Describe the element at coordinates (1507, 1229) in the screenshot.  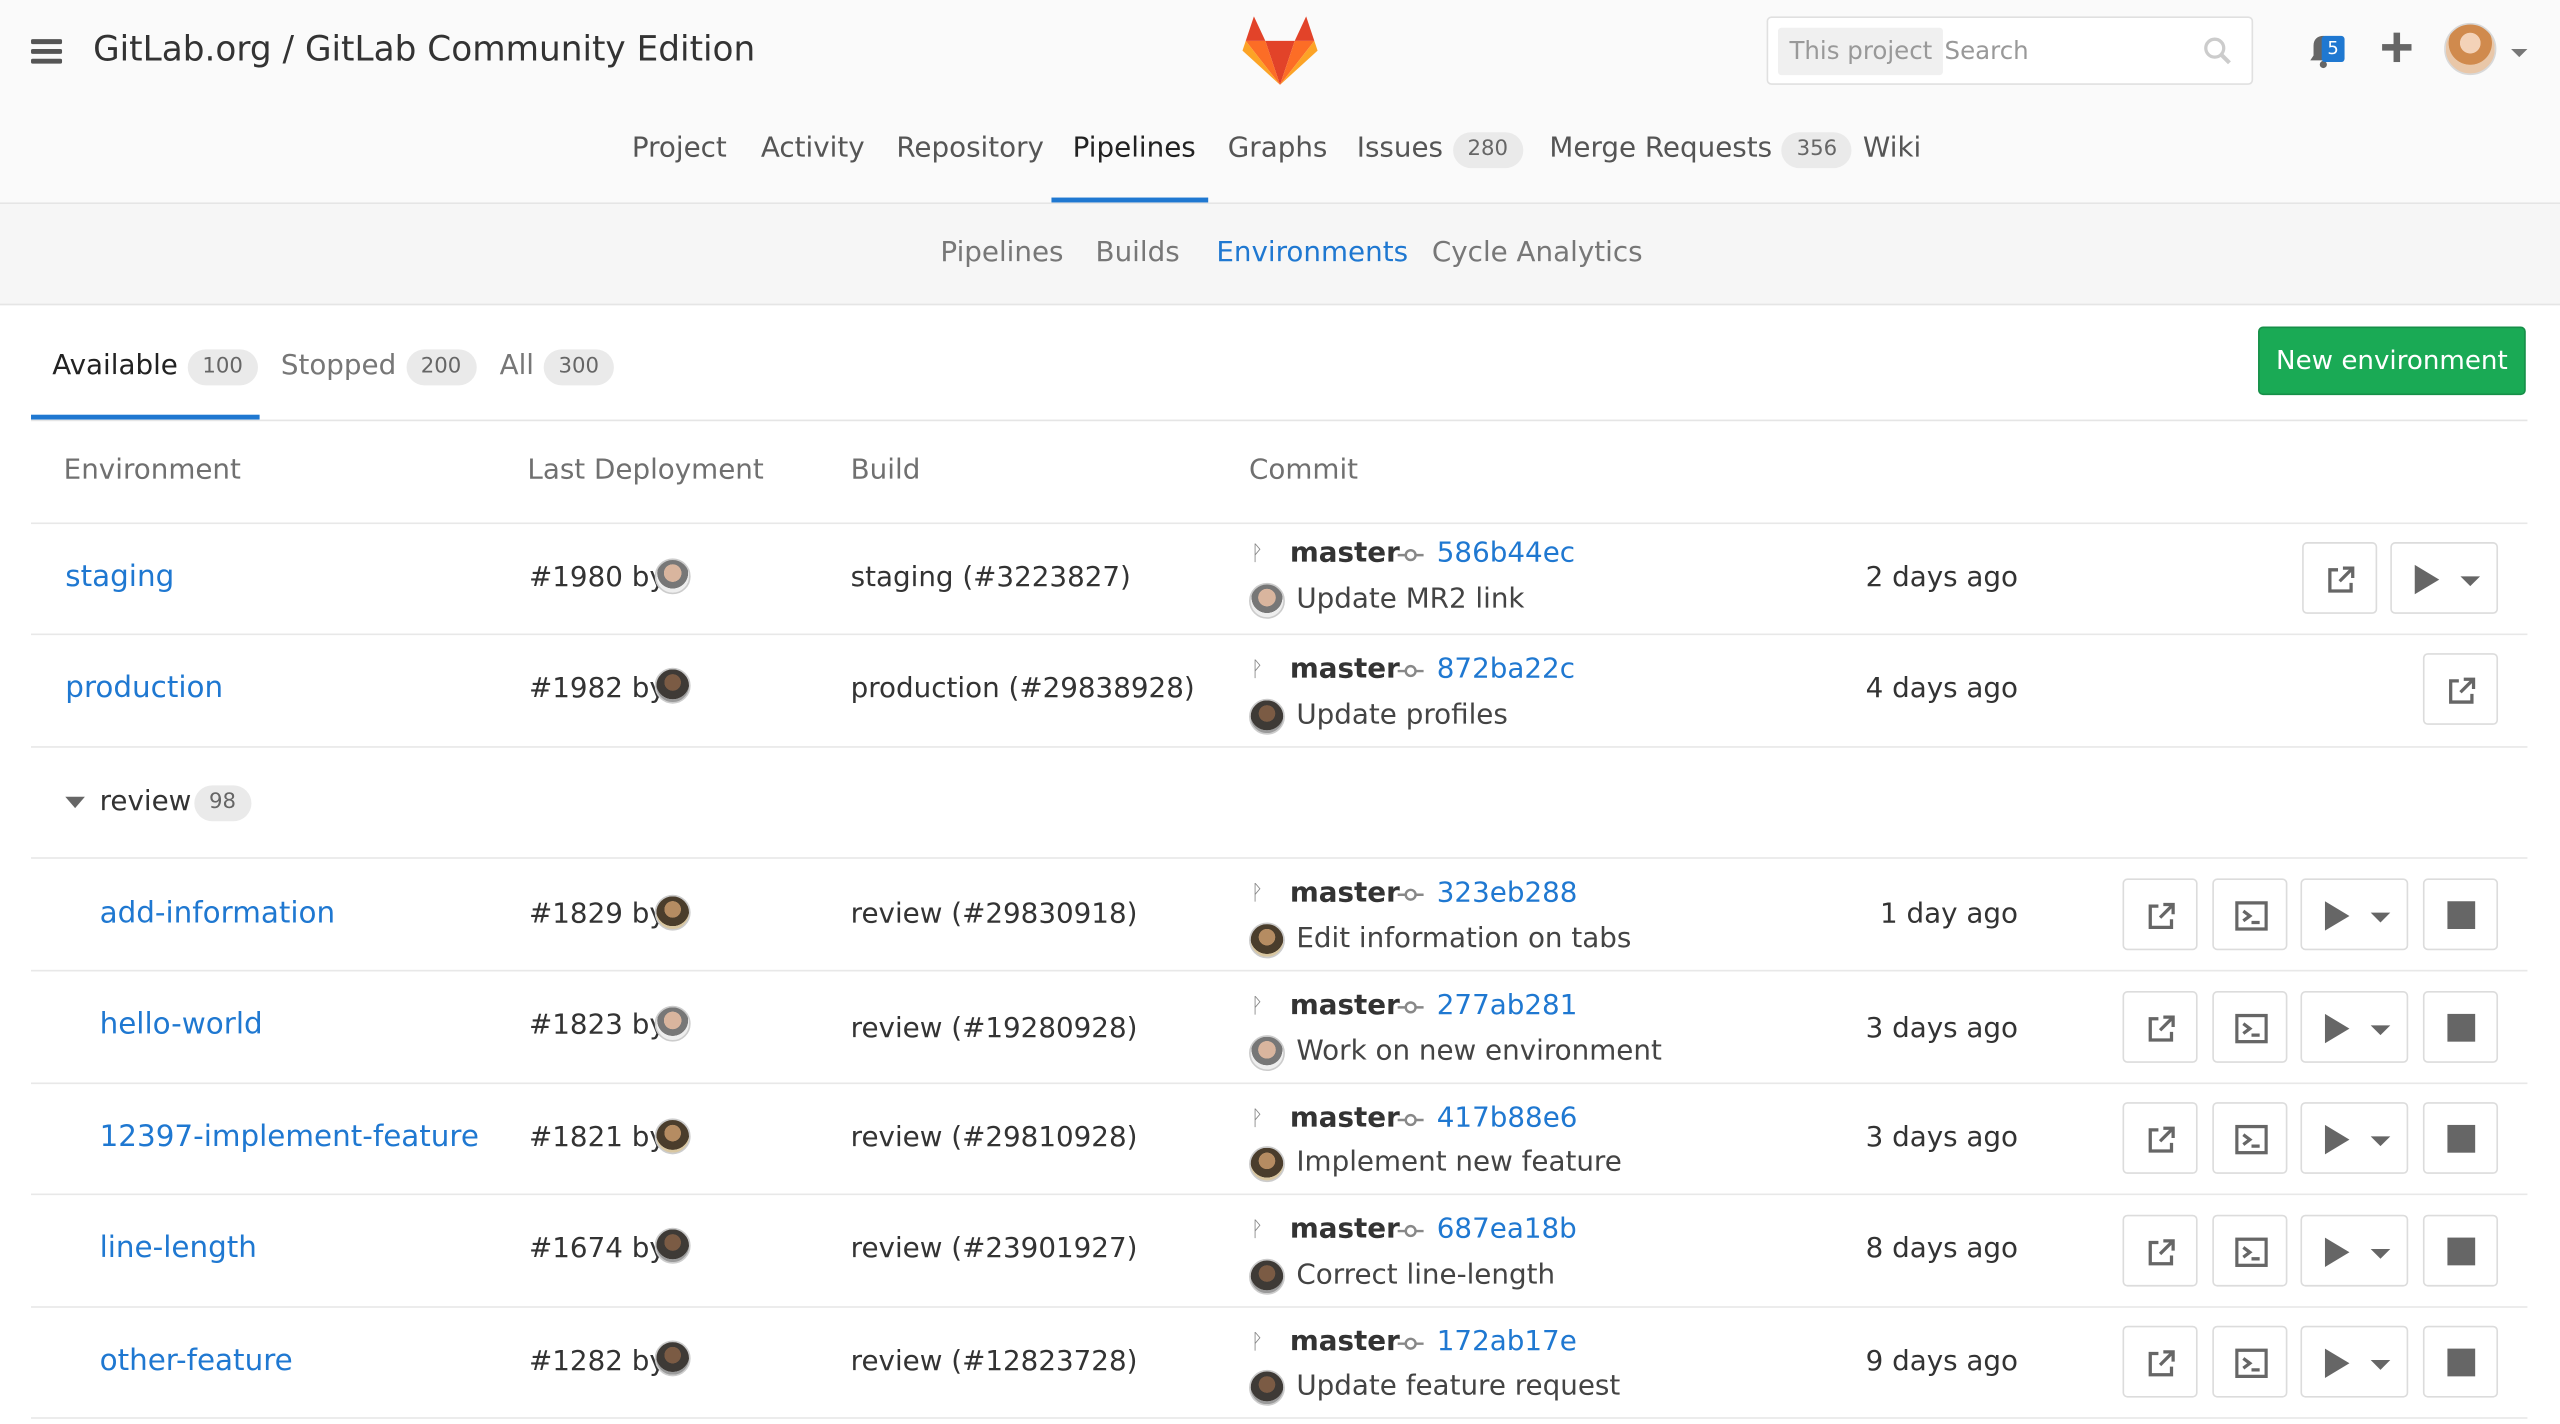
I see `commit-sha: 687ea18b` at that location.